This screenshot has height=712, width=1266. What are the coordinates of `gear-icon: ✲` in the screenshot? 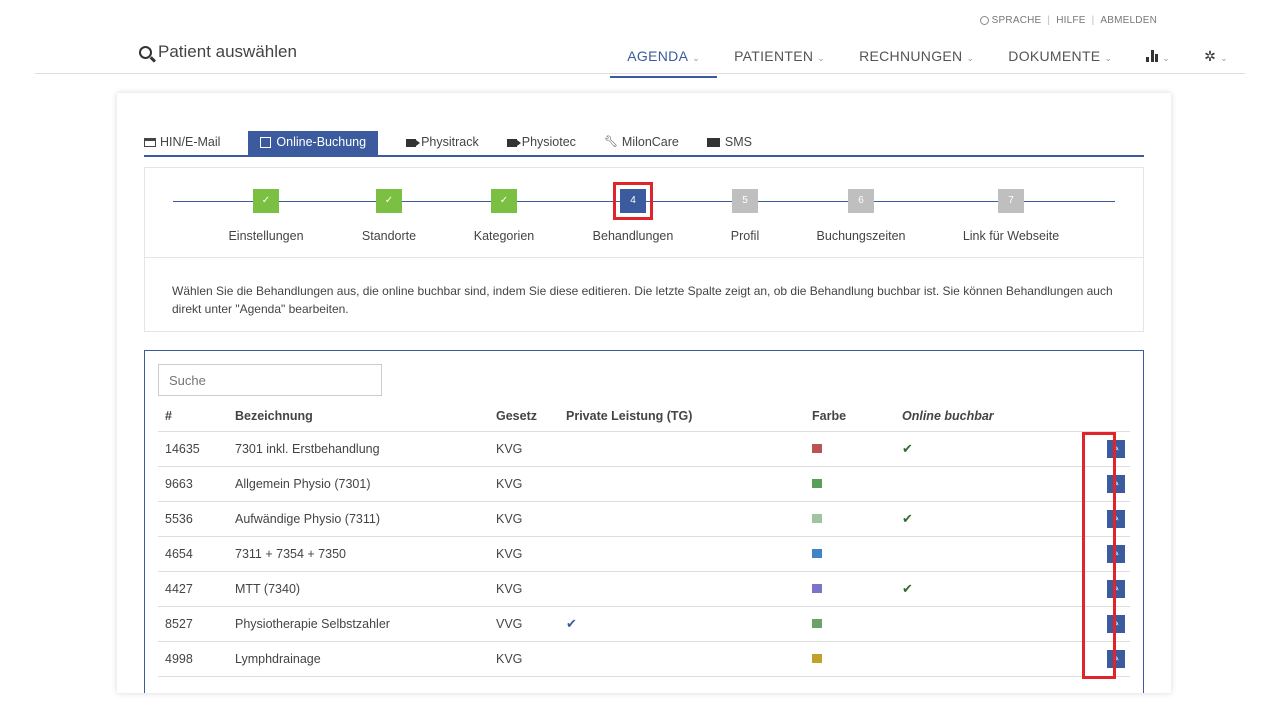 It's located at (1210, 56).